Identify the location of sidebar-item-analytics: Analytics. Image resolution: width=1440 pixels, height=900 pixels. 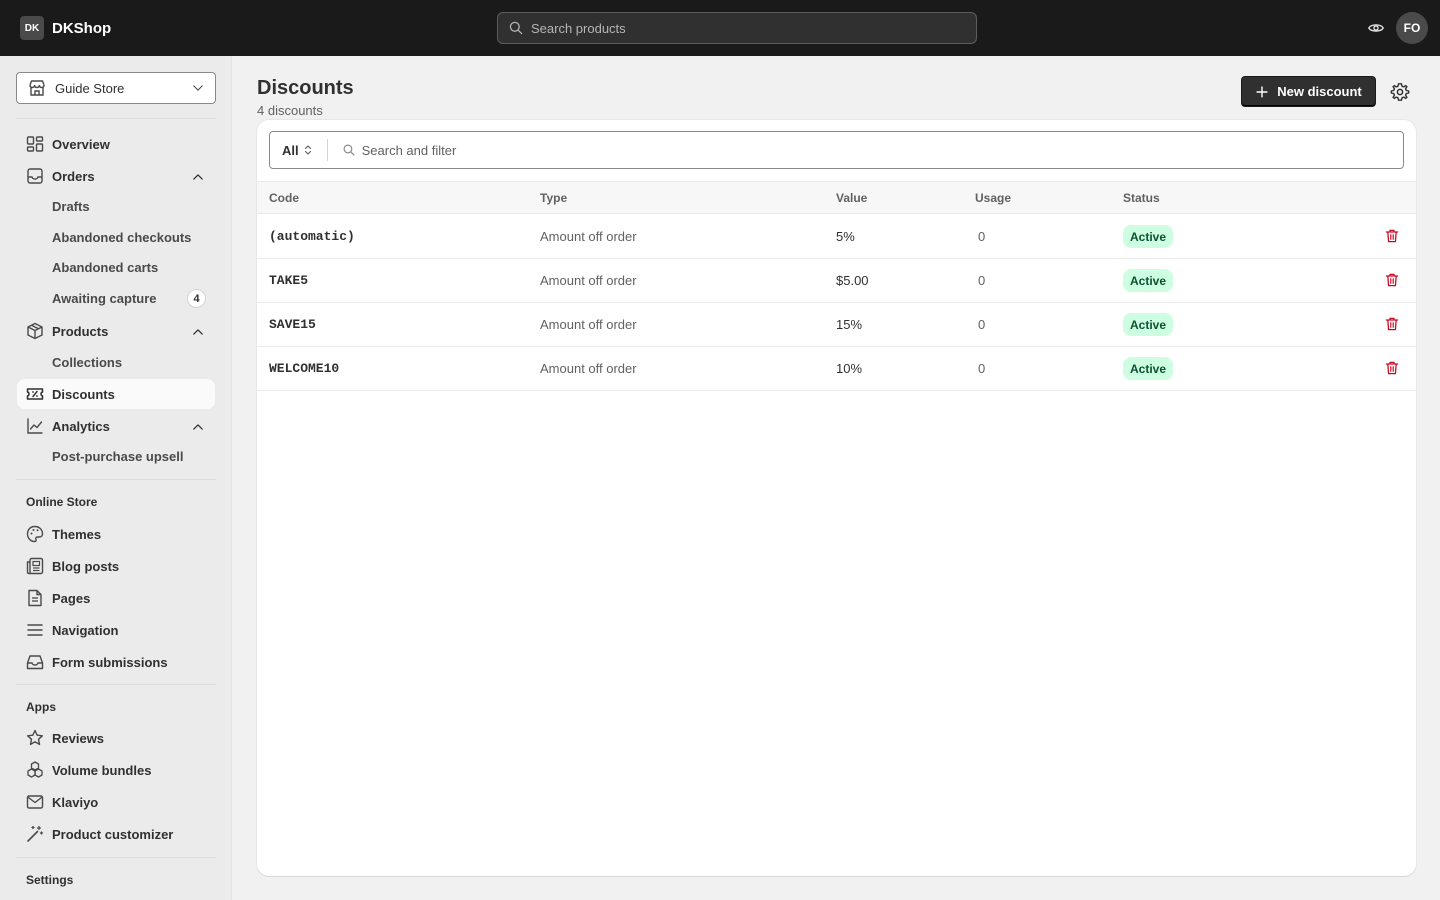
(116, 426).